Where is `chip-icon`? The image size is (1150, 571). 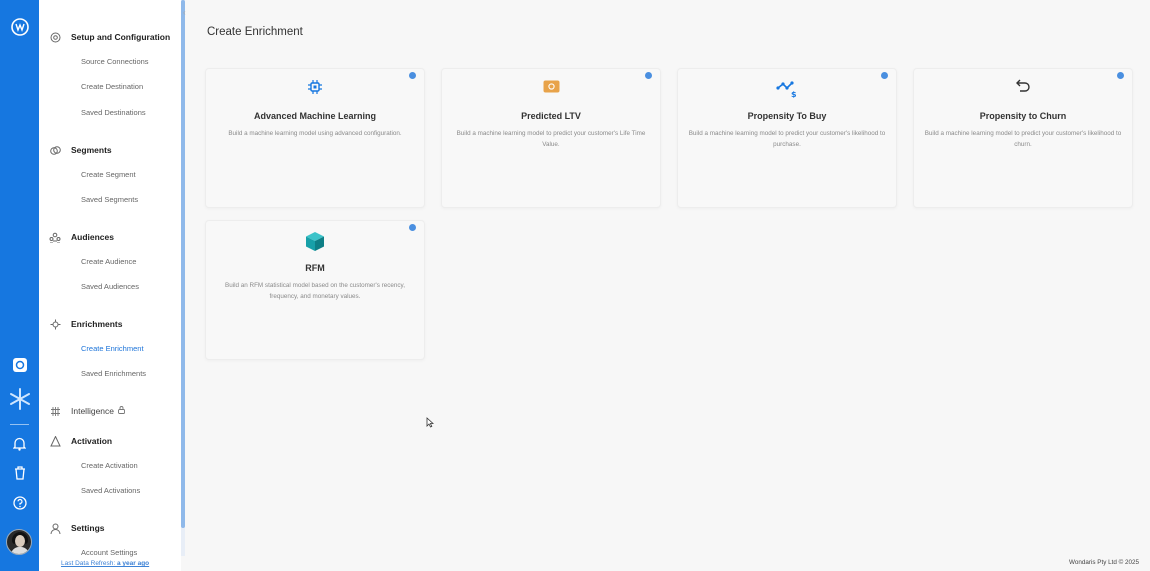 chip-icon is located at coordinates (315, 87).